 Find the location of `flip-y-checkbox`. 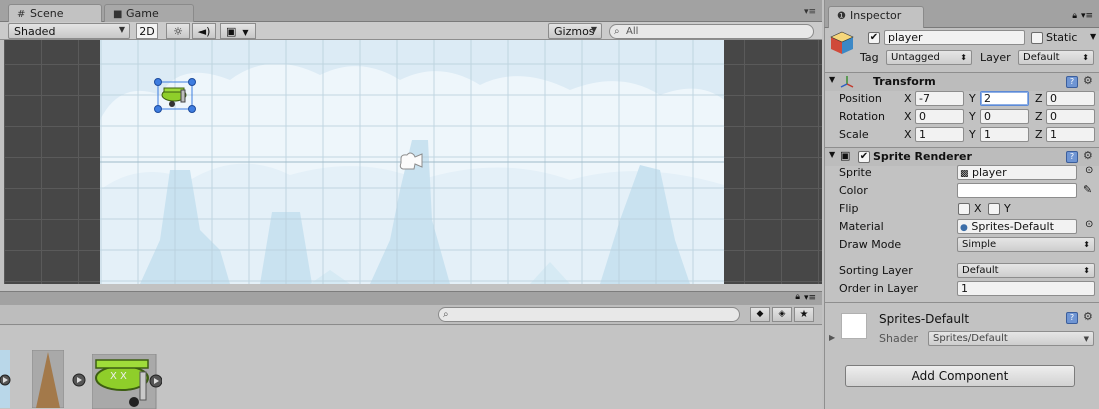

flip-y-checkbox is located at coordinates (994, 209).